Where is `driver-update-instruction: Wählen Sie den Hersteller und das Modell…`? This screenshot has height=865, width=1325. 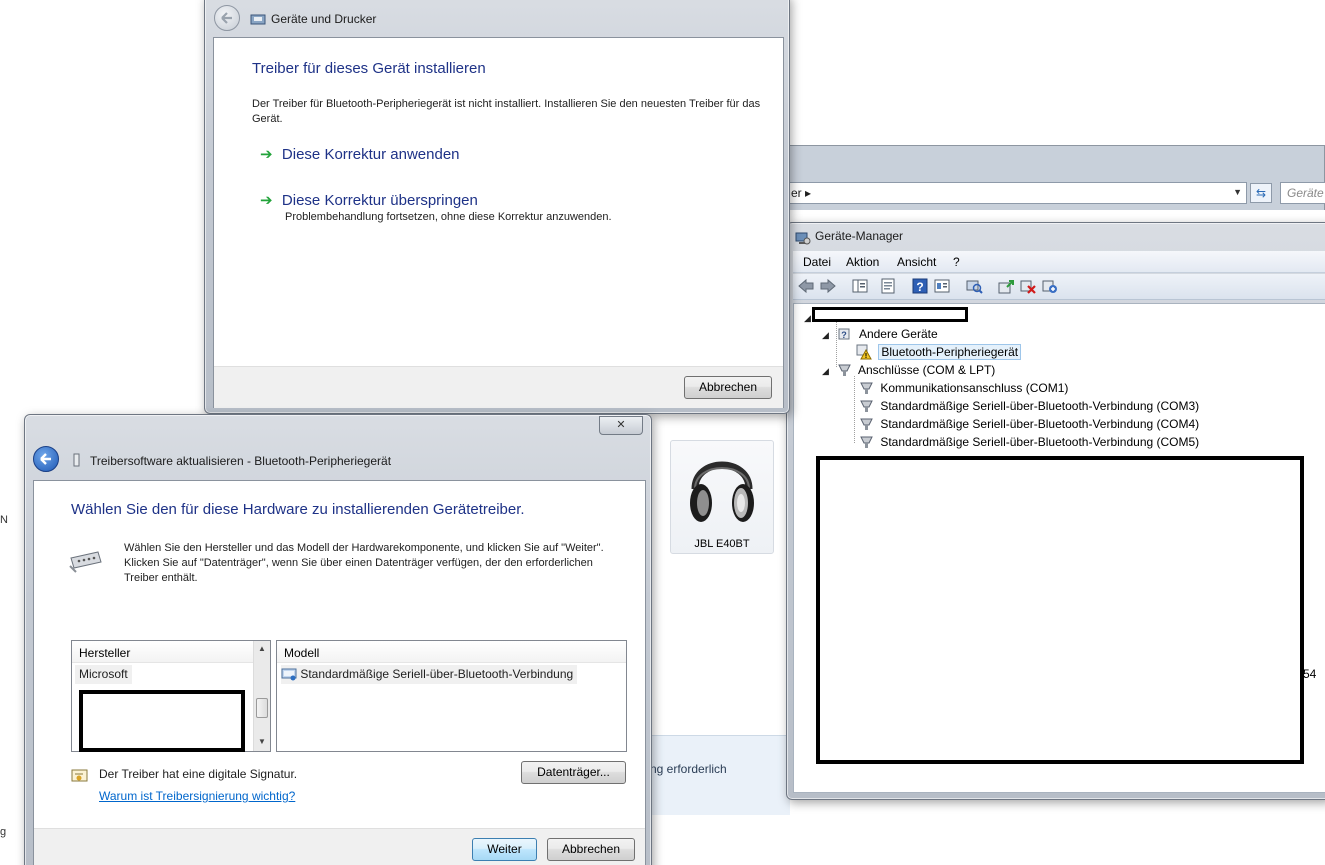
driver-update-instruction: Wählen Sie den Hersteller und das Modell… is located at coordinates (364, 563).